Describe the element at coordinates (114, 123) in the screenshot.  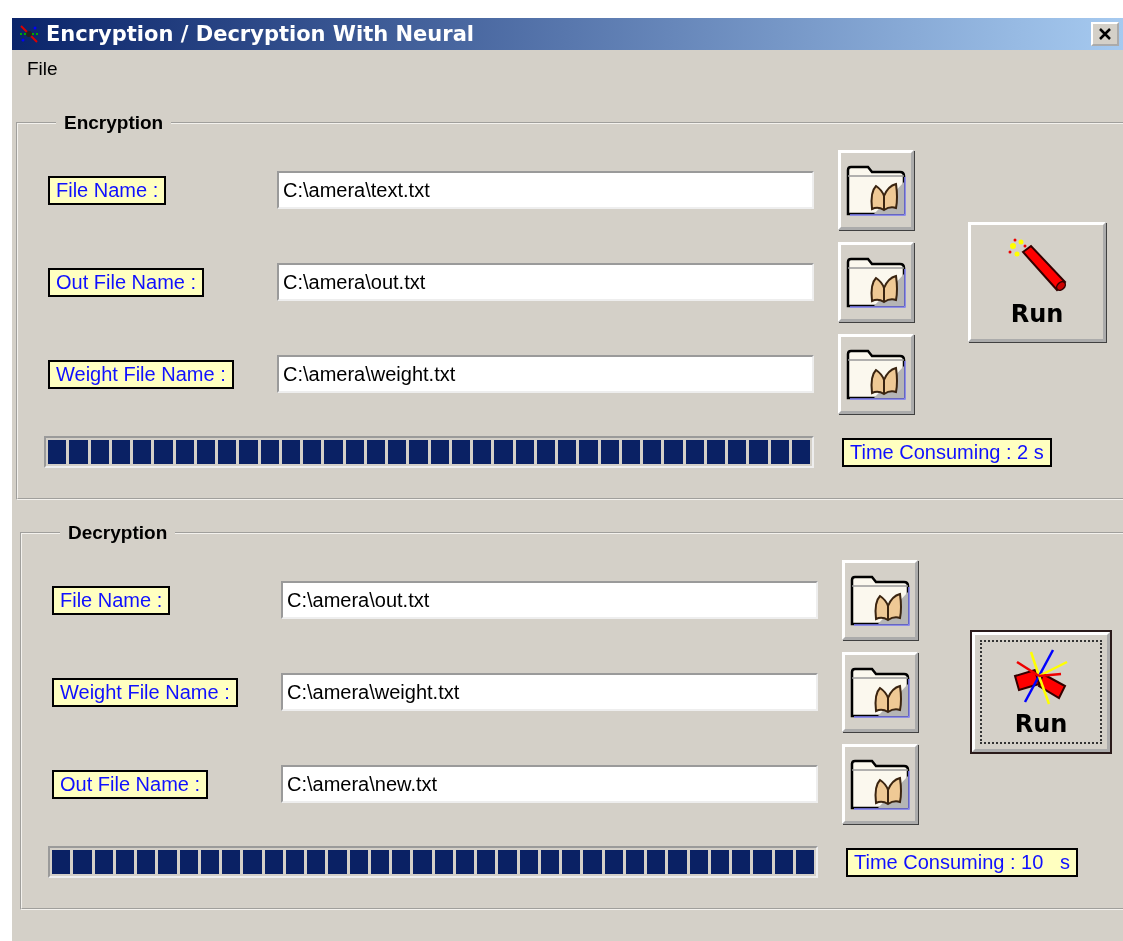
I see `group-title: Encryption` at that location.